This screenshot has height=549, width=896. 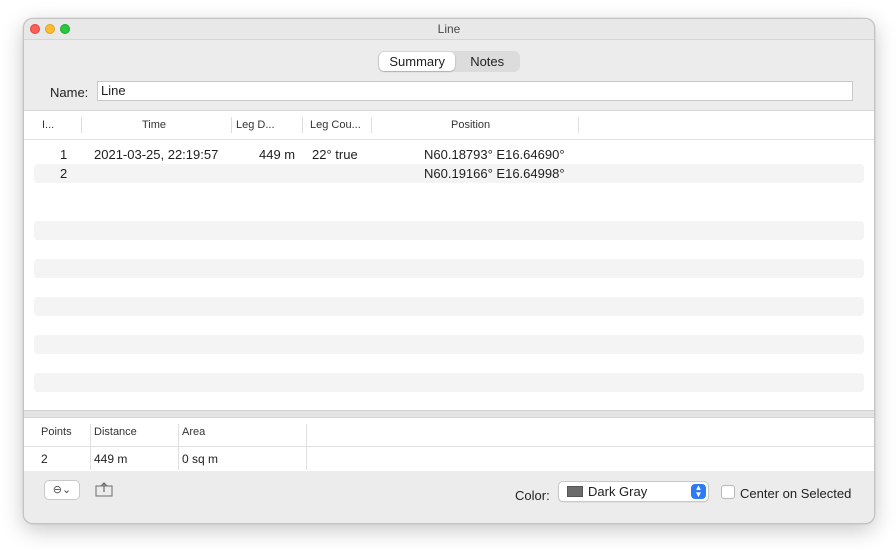 What do you see at coordinates (532, 495) in the screenshot?
I see `color-label: Color:` at bounding box center [532, 495].